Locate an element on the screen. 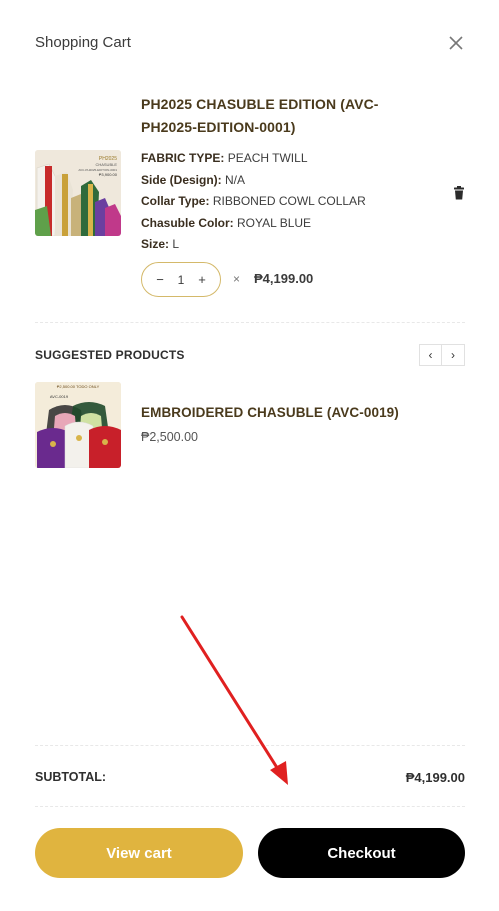  cart-header: Shopping Cart is located at coordinates (250, 44).